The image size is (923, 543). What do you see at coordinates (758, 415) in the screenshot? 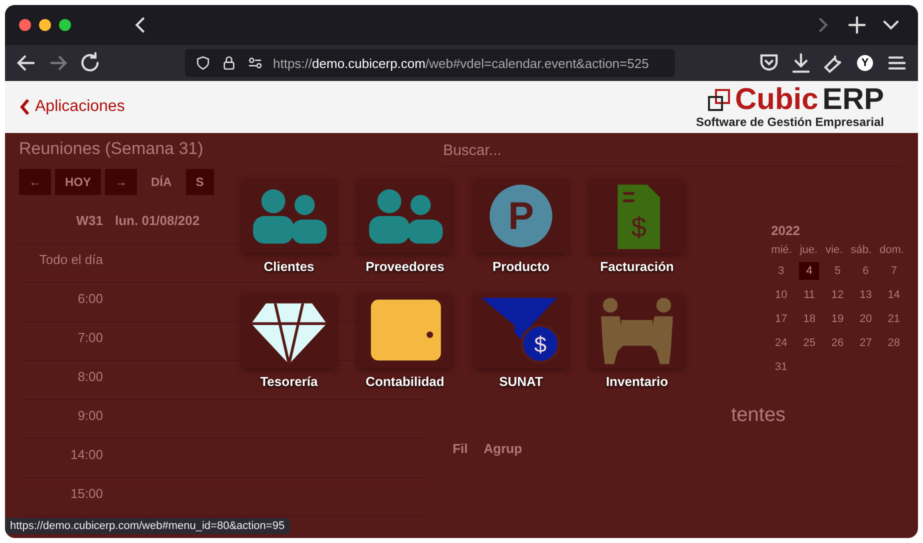
I see `section-heading: tentes` at bounding box center [758, 415].